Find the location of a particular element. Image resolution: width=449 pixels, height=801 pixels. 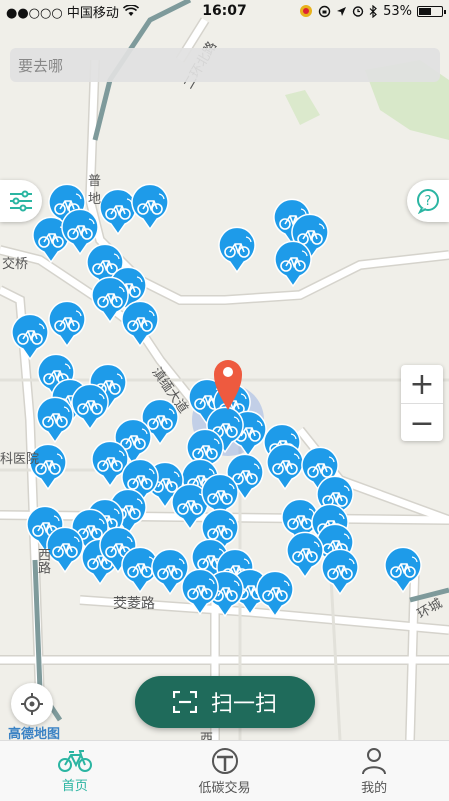

map-label-west-road: 西路 is located at coordinates (42, 561).